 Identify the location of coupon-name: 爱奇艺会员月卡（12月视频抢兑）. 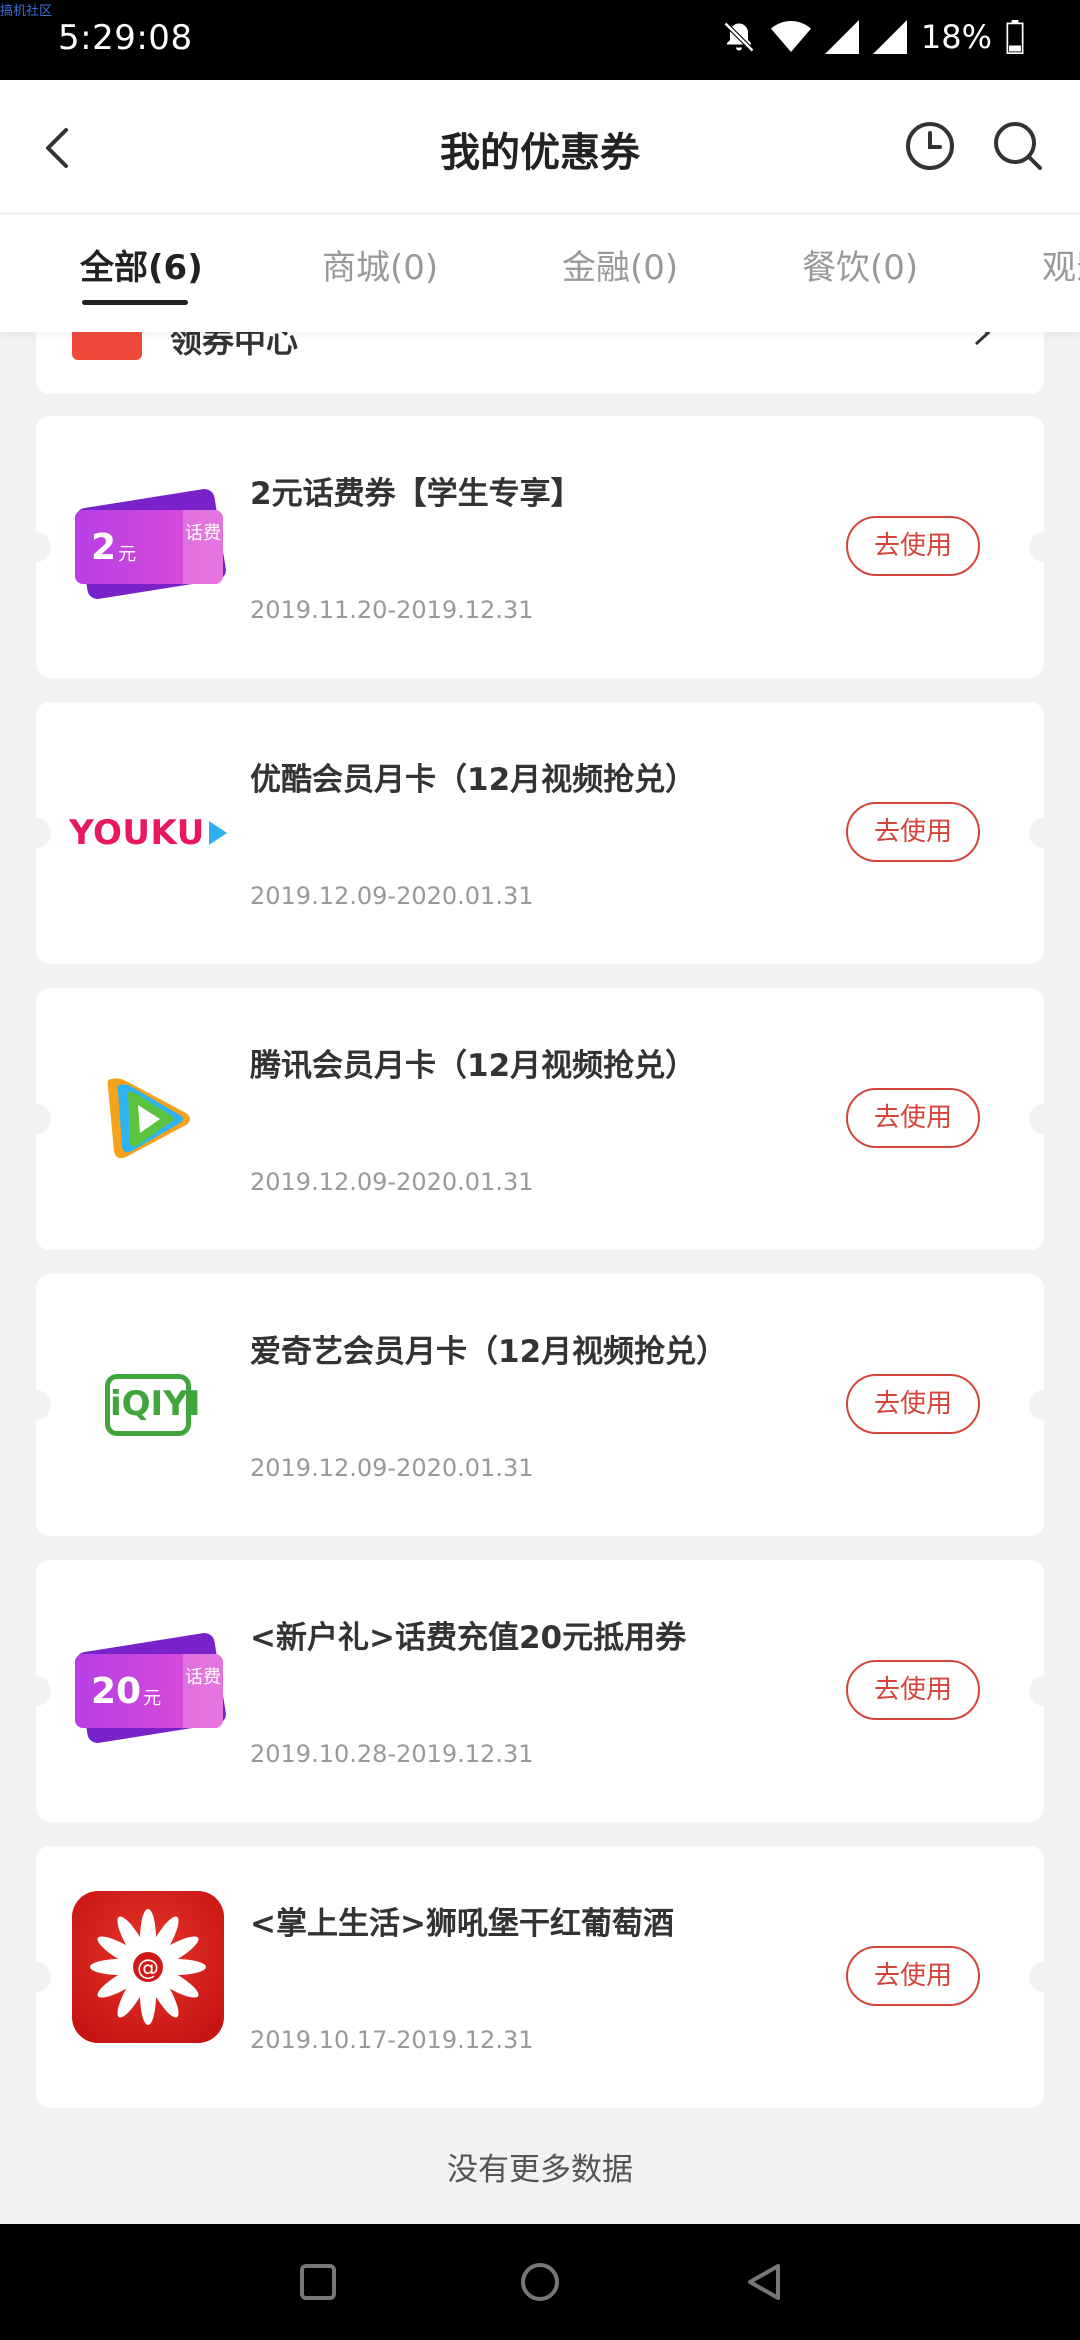
(489, 1352).